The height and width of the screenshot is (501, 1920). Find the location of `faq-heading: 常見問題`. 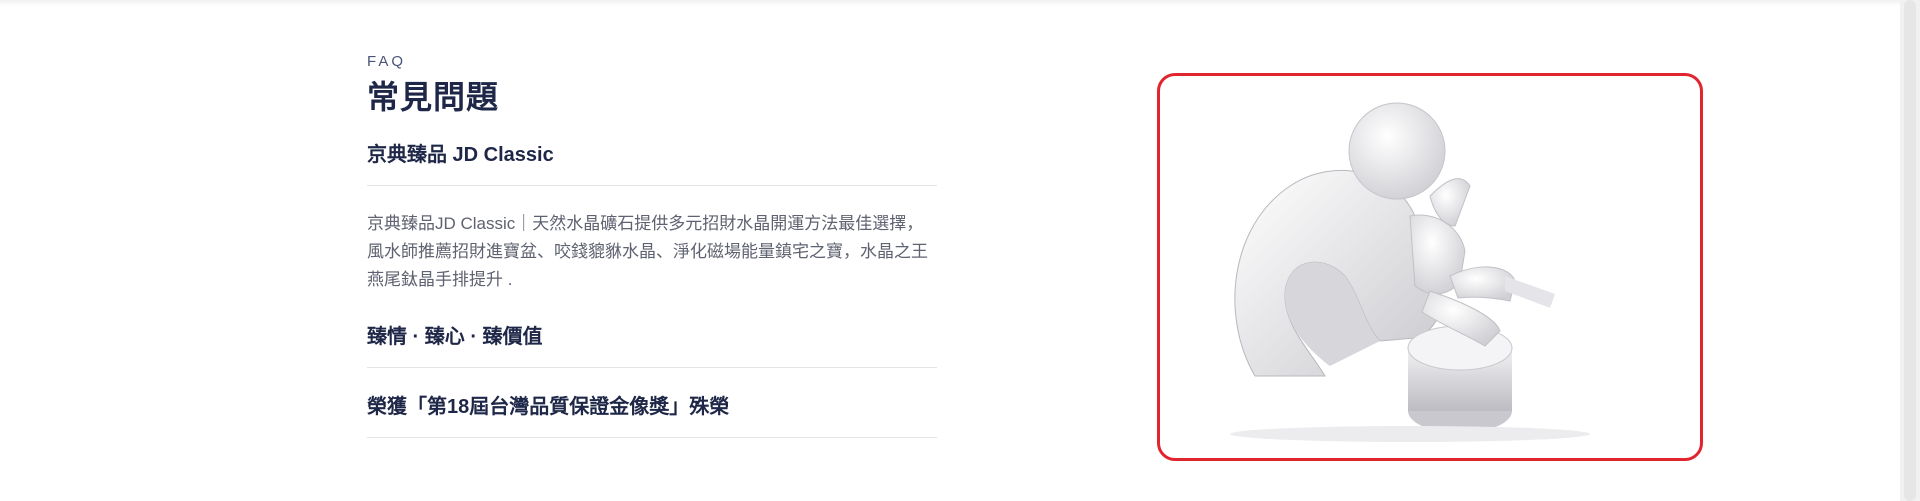

faq-heading: 常見問題 is located at coordinates (433, 97).